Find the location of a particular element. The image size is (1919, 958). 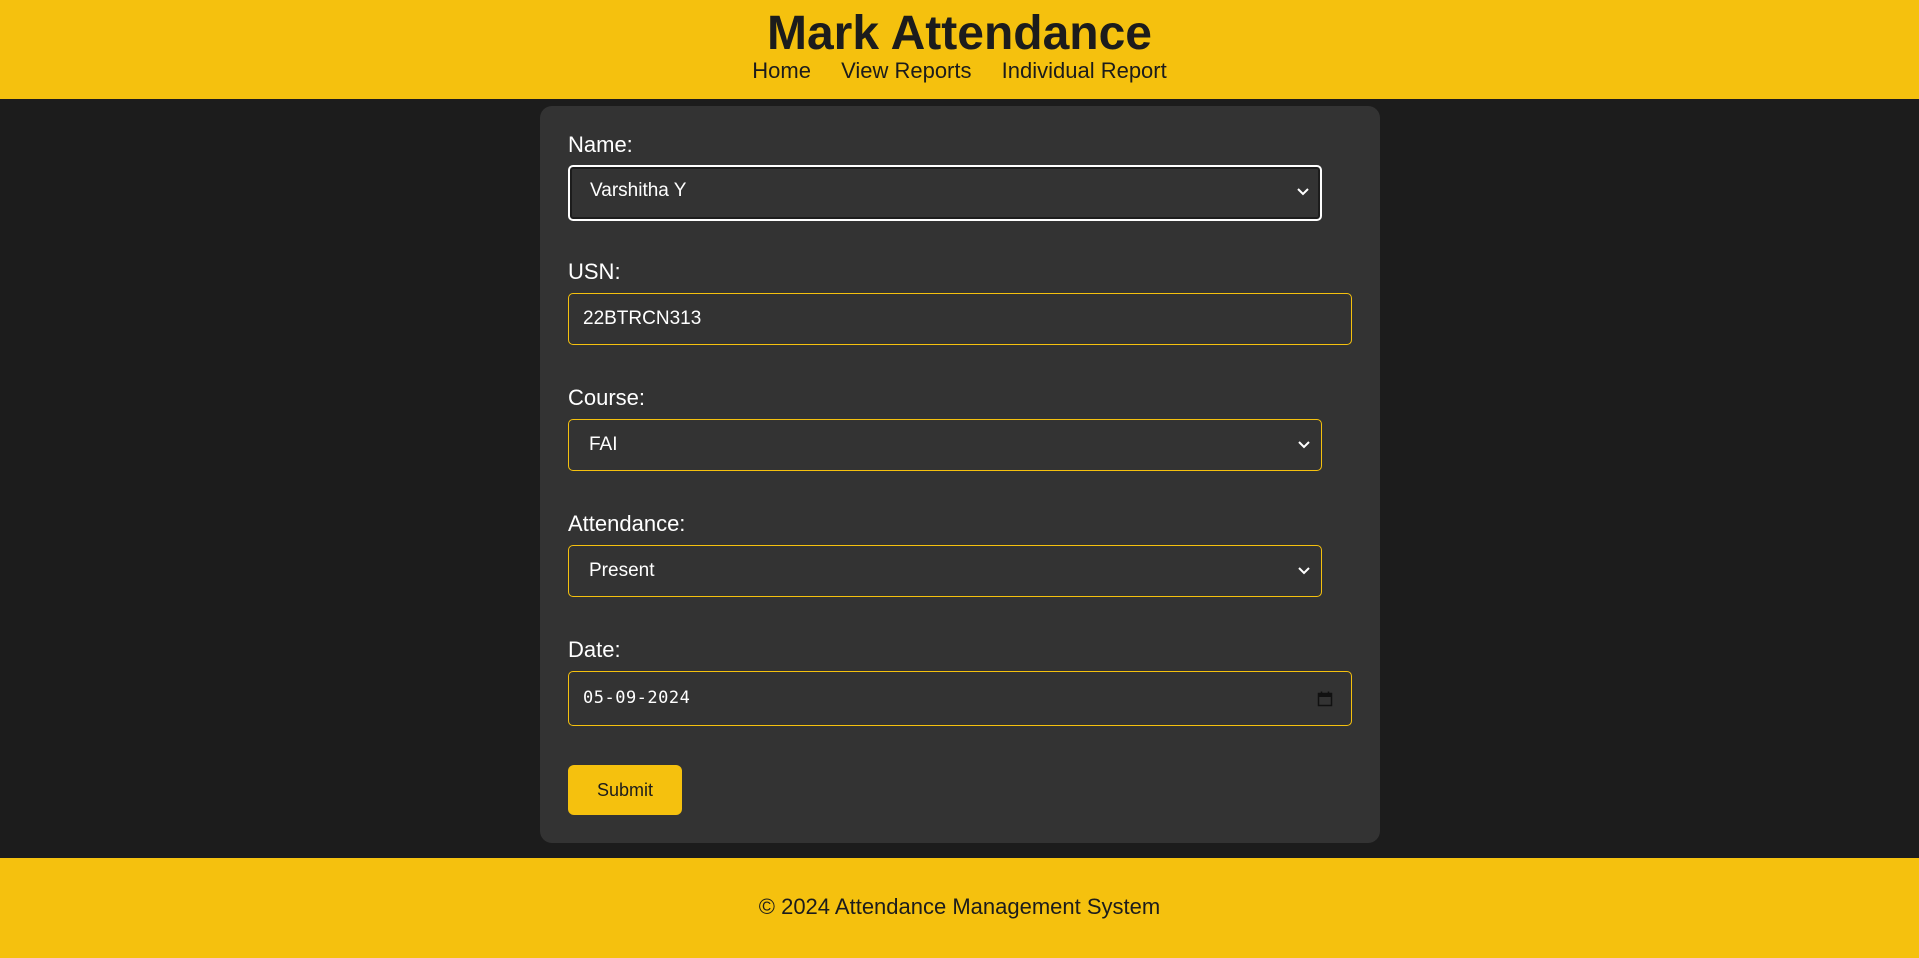

name-label: Name: is located at coordinates (600, 144).